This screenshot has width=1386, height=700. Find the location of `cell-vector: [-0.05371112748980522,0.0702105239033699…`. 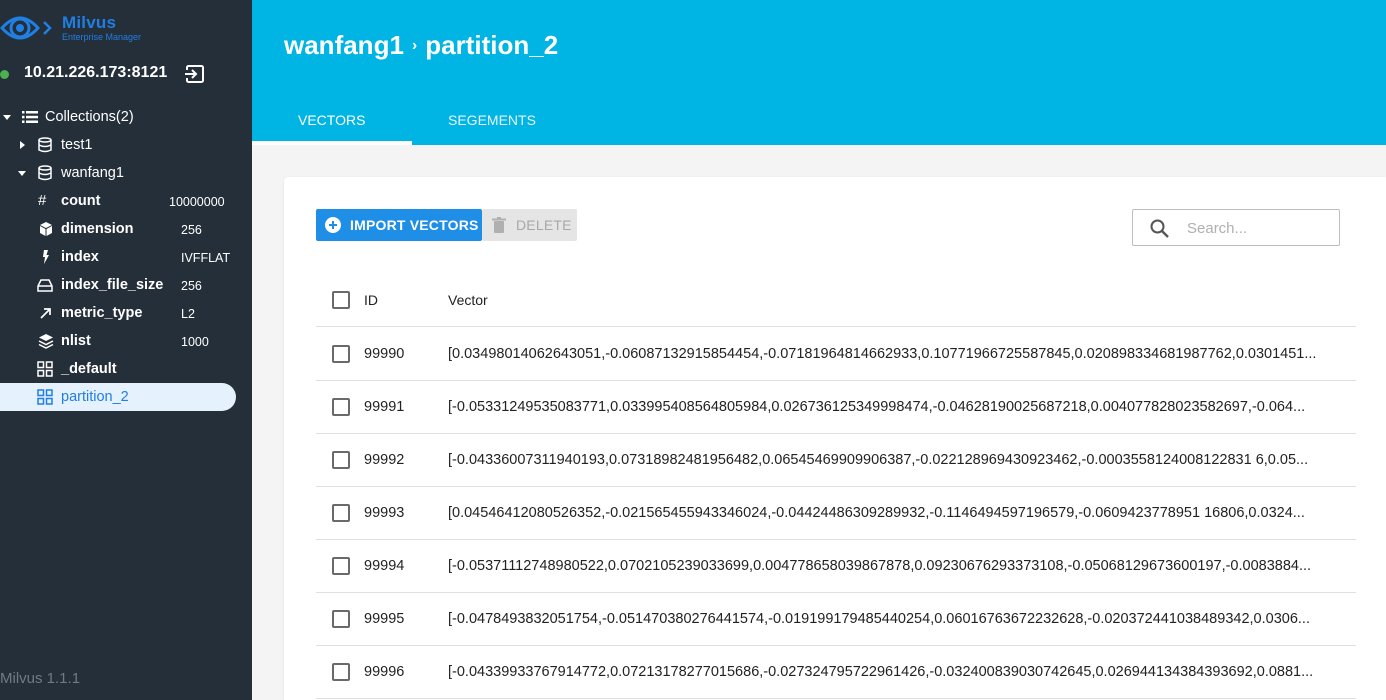

cell-vector: [-0.05371112748980522,0.0702105239033699… is located at coordinates (880, 566).